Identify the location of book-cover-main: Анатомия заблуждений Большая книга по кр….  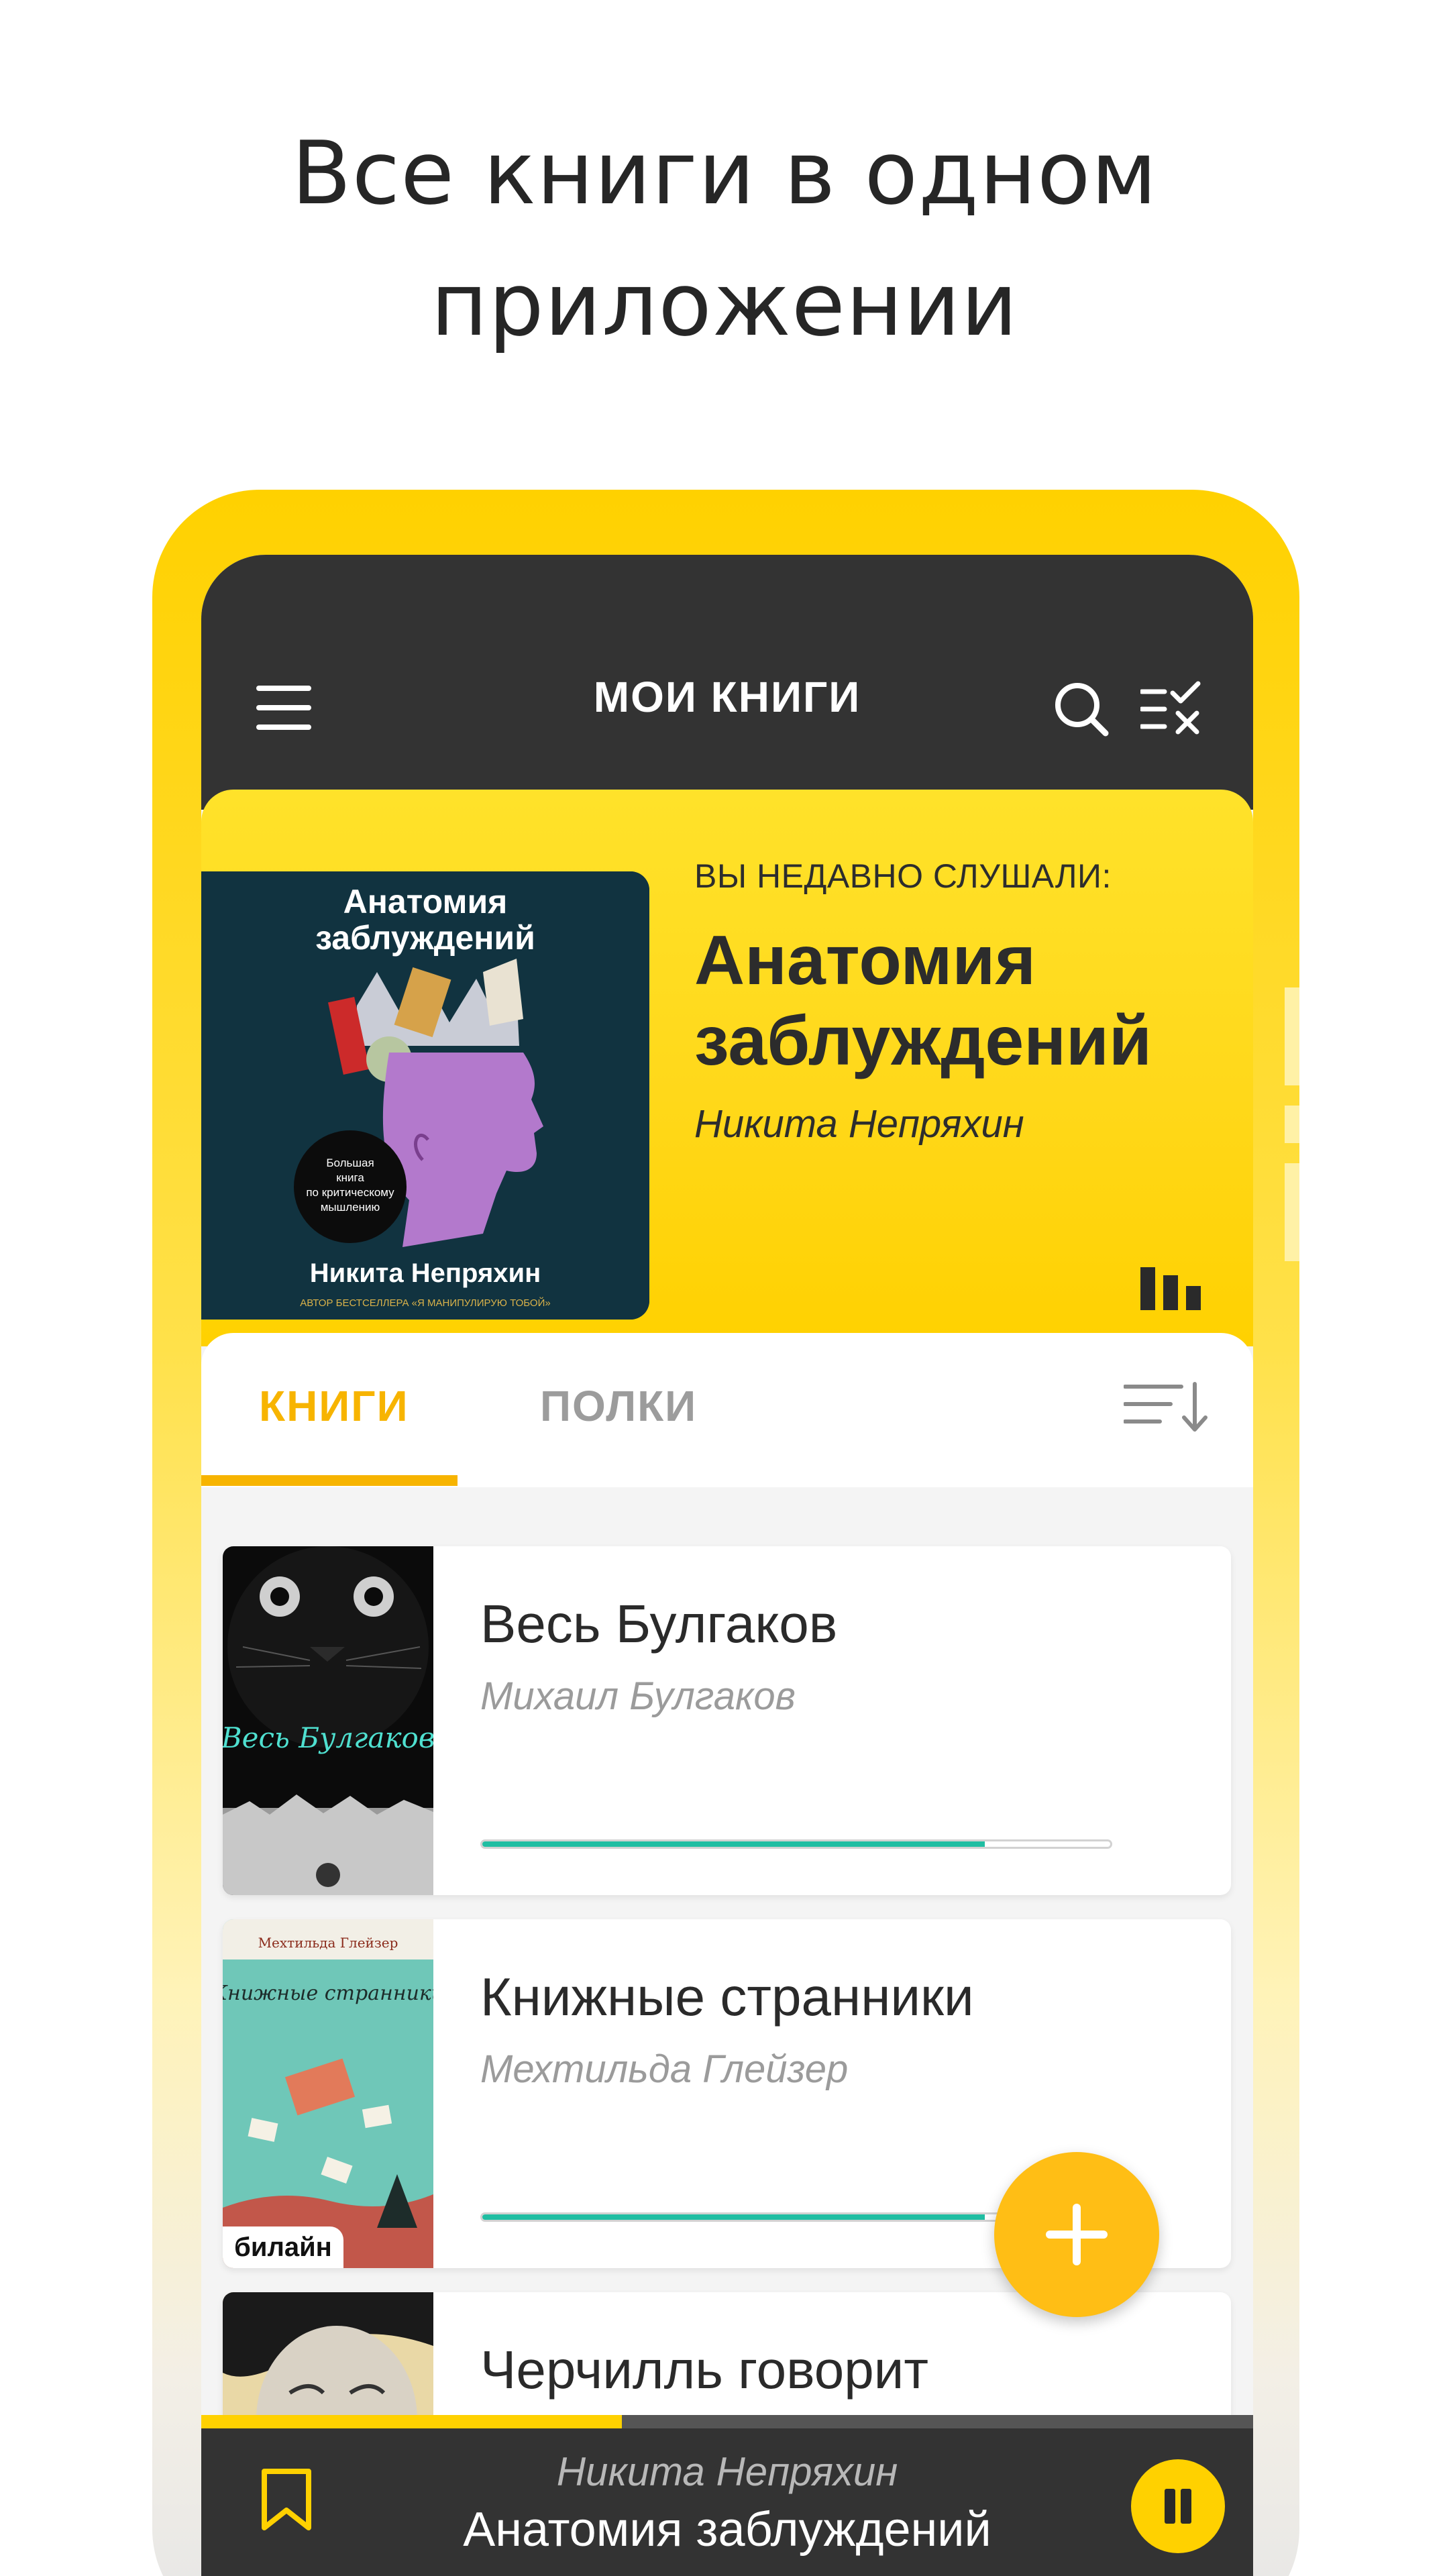
(425, 1095).